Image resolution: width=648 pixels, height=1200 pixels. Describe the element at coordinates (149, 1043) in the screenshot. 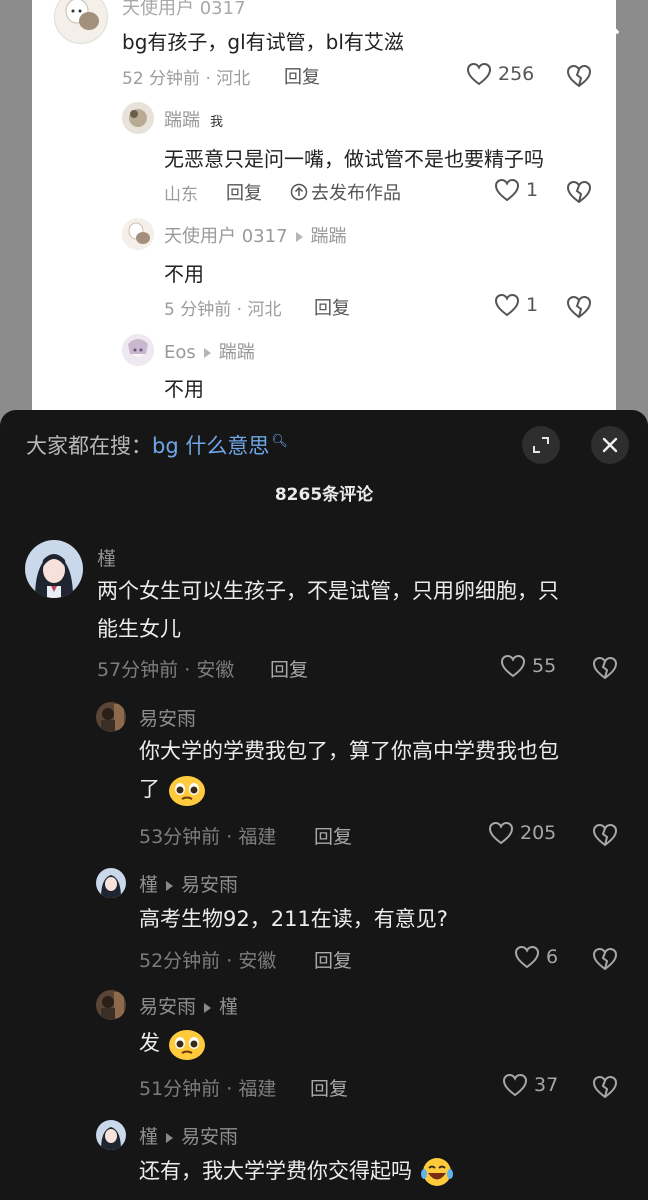

I see `reply-text: 发` at that location.